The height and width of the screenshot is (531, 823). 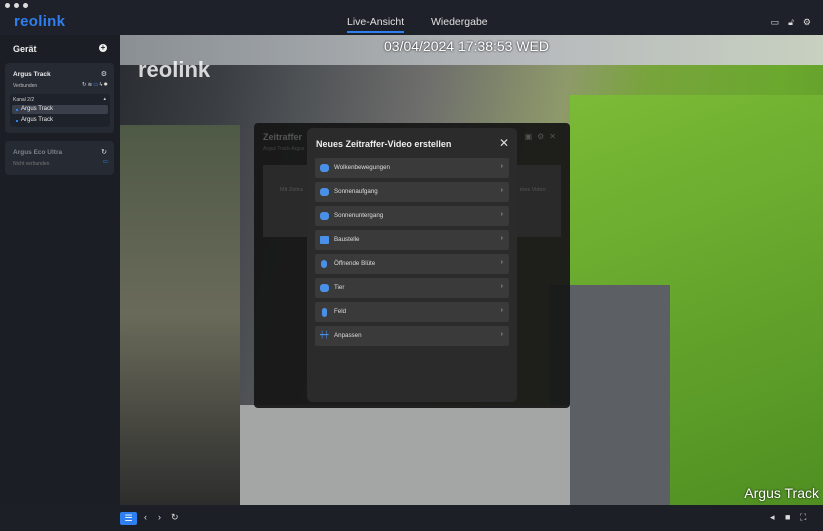 What do you see at coordinates (412, 192) in the screenshot?
I see `preset-sunrise: Sonnenaufgang ›` at bounding box center [412, 192].